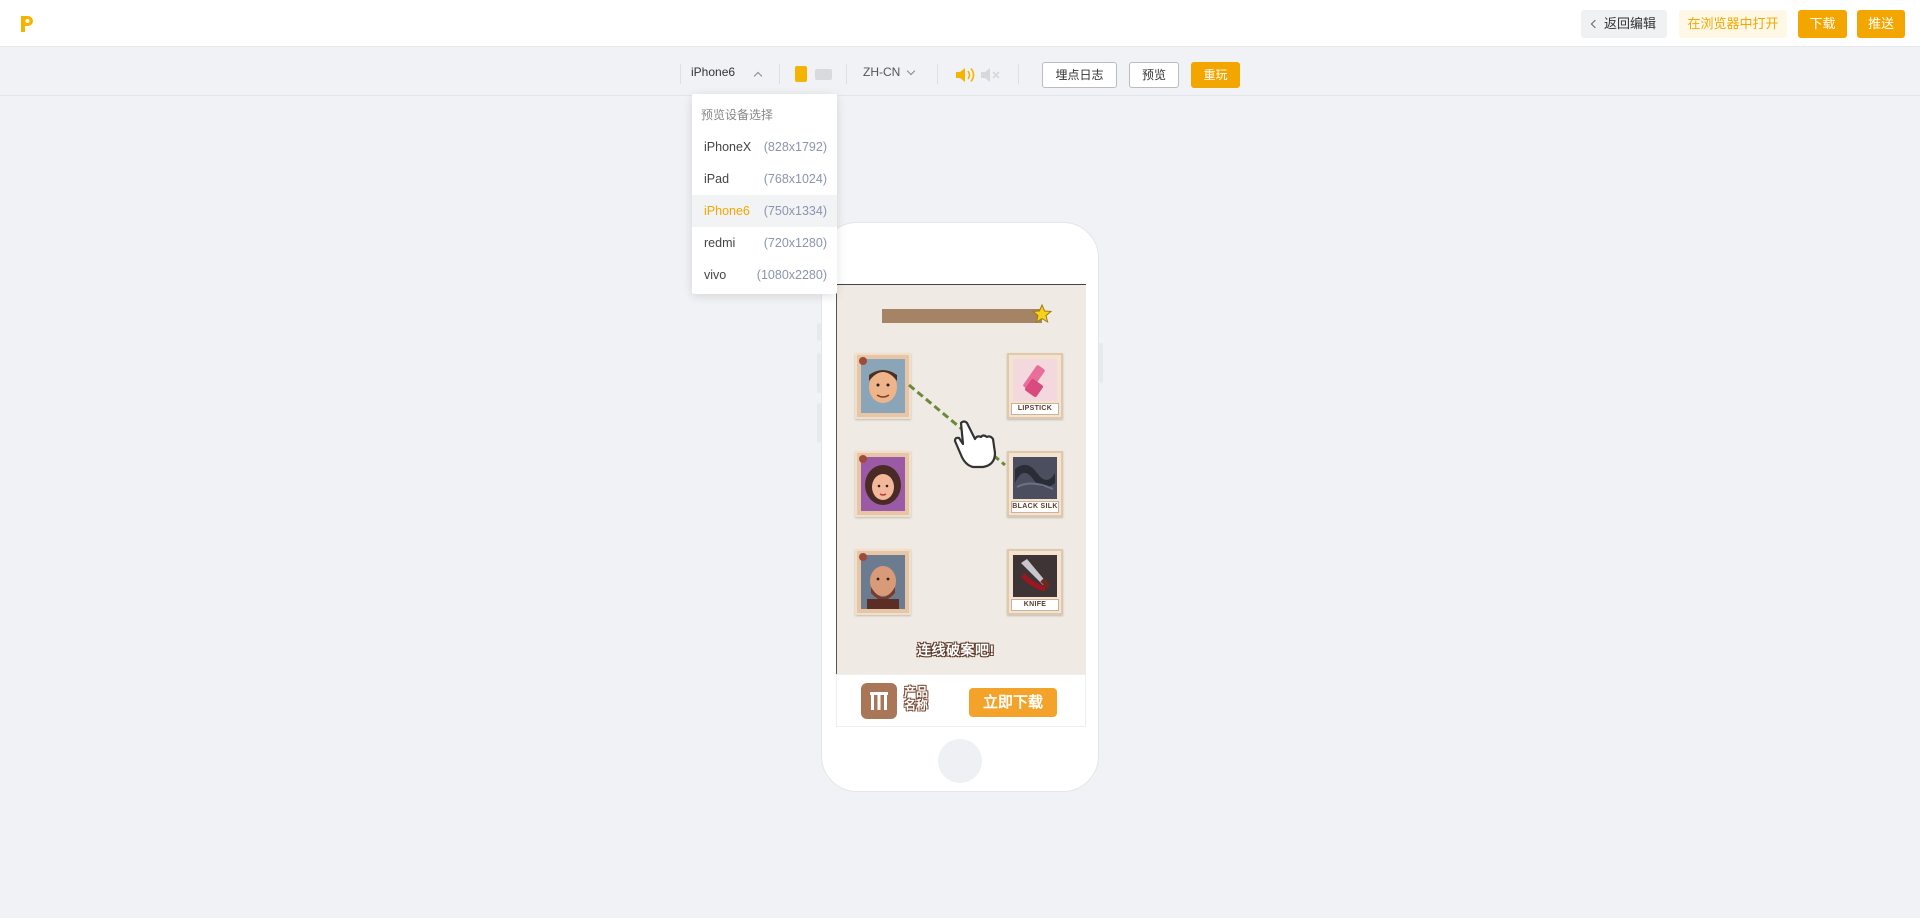 This screenshot has width=1920, height=918. Describe the element at coordinates (1881, 24) in the screenshot. I see `push-button: 推送` at that location.